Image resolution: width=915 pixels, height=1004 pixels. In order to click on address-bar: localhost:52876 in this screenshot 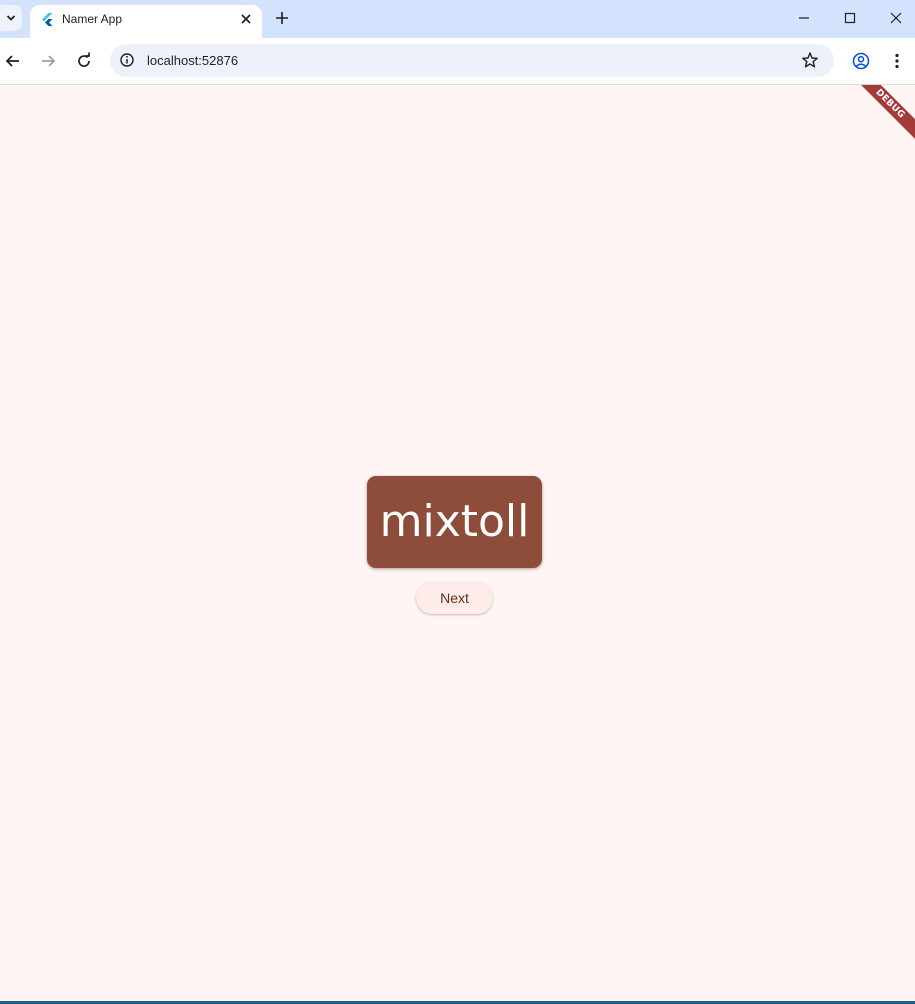, I will do `click(472, 60)`.